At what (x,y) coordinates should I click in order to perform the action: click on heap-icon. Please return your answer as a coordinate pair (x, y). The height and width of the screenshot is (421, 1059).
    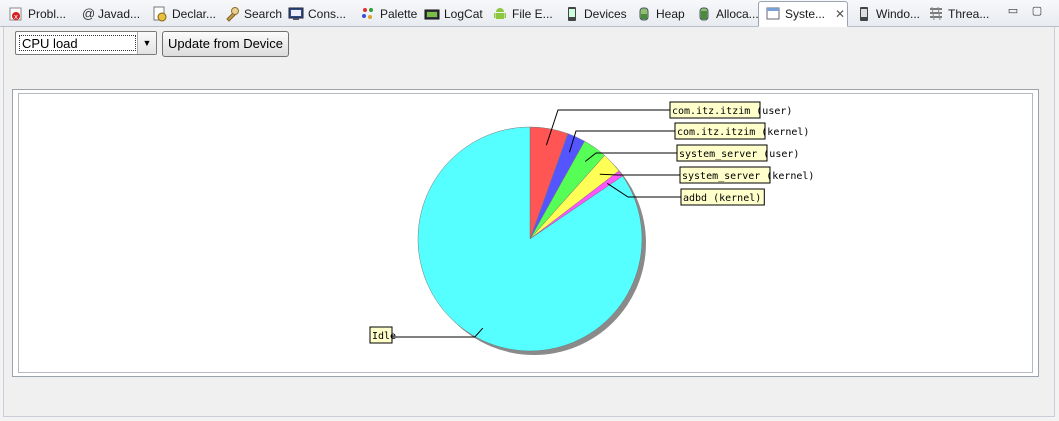
    Looking at the image, I should click on (644, 14).